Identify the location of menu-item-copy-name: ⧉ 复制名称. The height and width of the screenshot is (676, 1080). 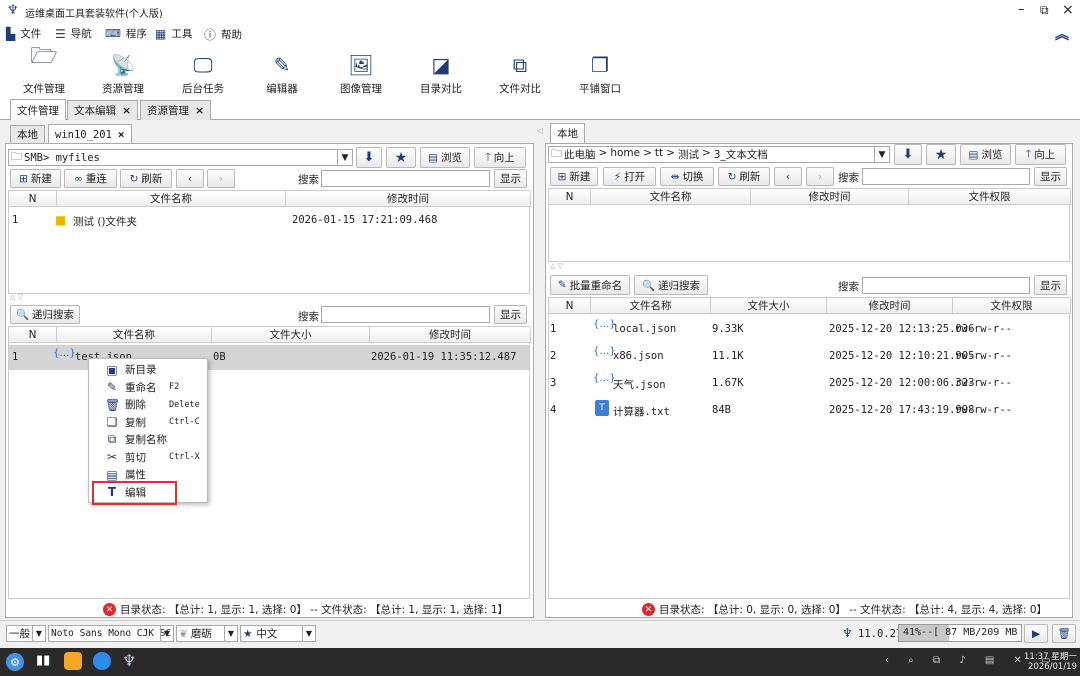
(148, 440).